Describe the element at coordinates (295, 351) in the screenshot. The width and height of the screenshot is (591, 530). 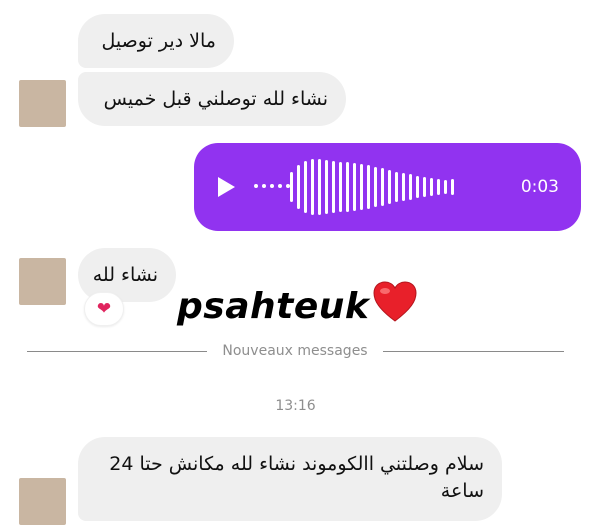
I see `new-messages-divider: Nouveaux messages` at that location.